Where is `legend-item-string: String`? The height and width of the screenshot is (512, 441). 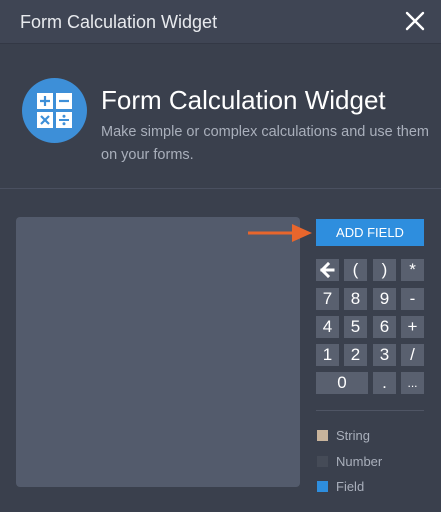 legend-item-string: String is located at coordinates (343, 435).